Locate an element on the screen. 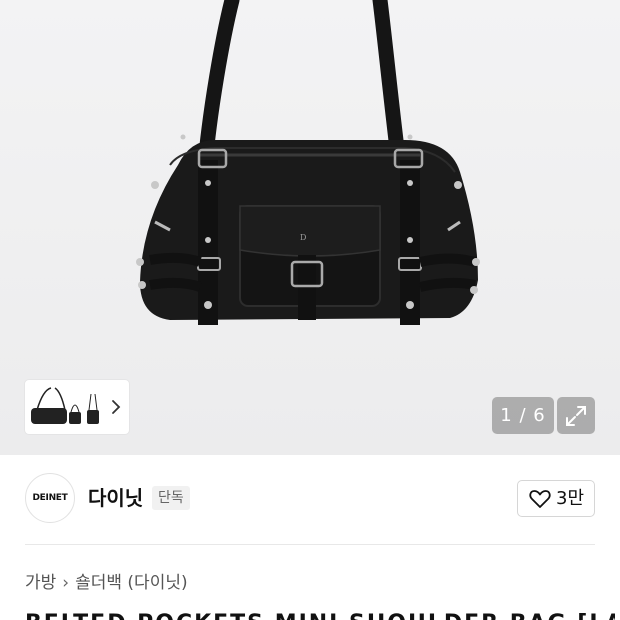 The height and width of the screenshot is (620, 620). like-button: 3만 is located at coordinates (556, 498).